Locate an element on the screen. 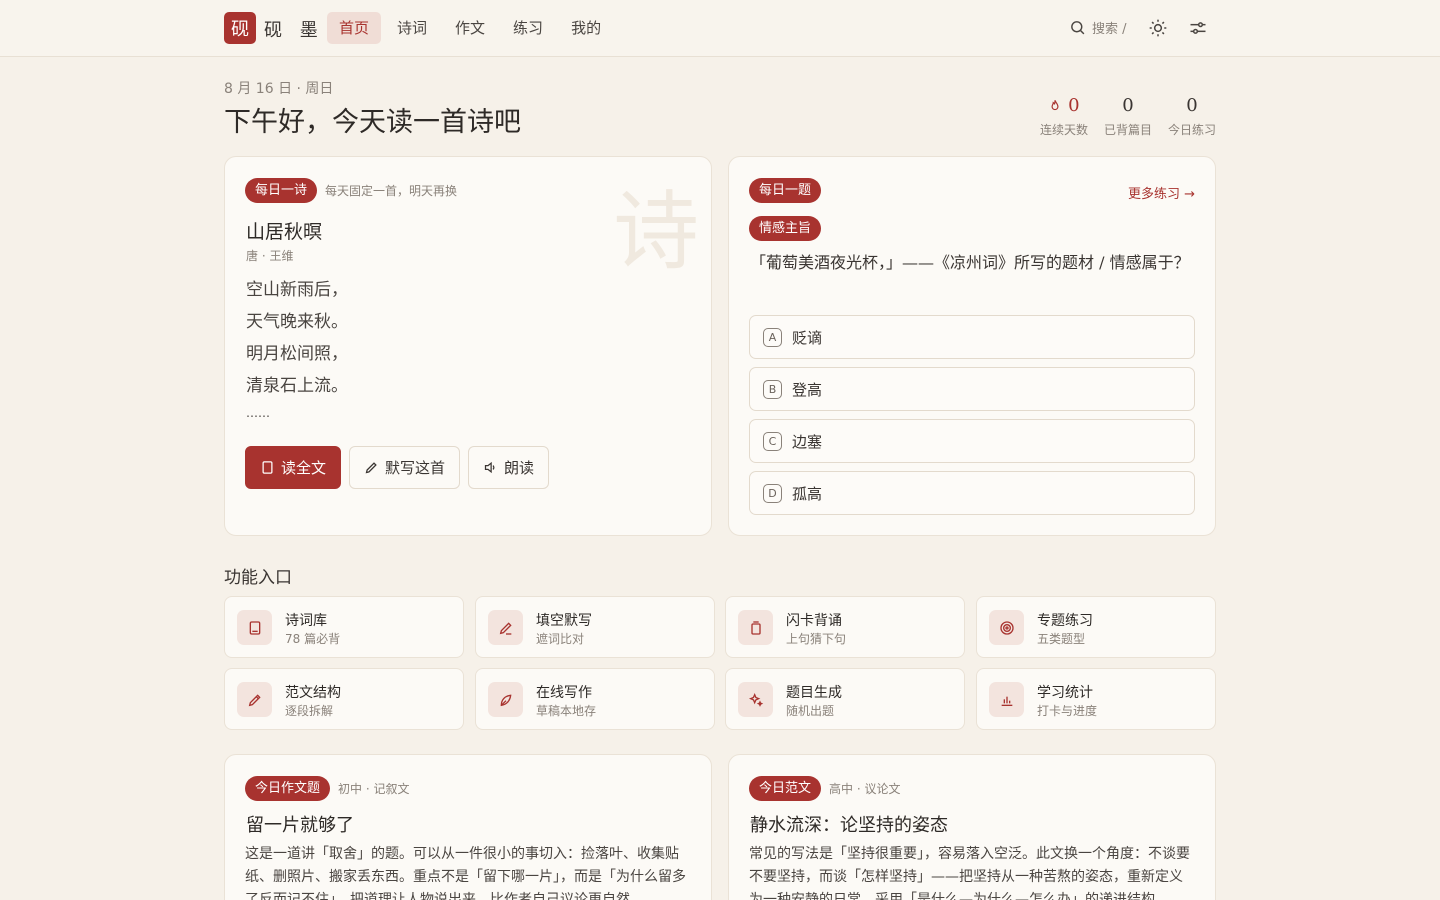 The height and width of the screenshot is (900, 1440). cards-icon is located at coordinates (755, 627).